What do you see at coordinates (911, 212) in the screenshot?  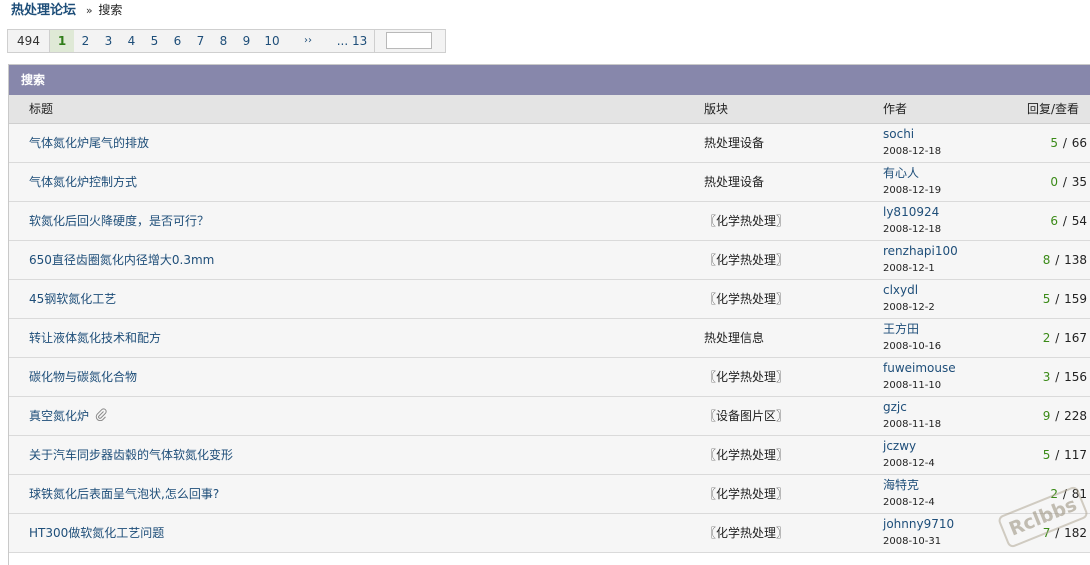 I see `thread-author-link: ly810924` at bounding box center [911, 212].